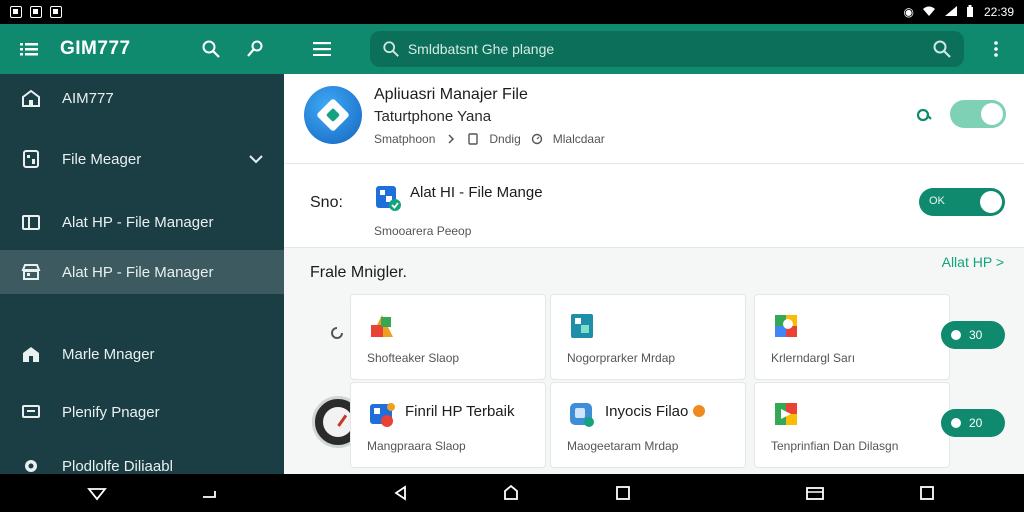 This screenshot has height=512, width=1024. I want to click on section-title: Frale Mnigler., so click(358, 272).